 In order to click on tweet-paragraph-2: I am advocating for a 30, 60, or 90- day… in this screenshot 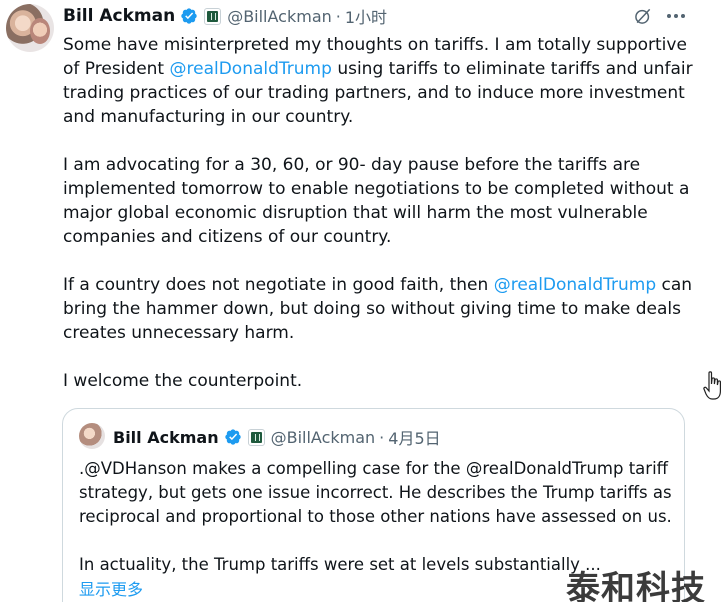, I will do `click(376, 201)`.